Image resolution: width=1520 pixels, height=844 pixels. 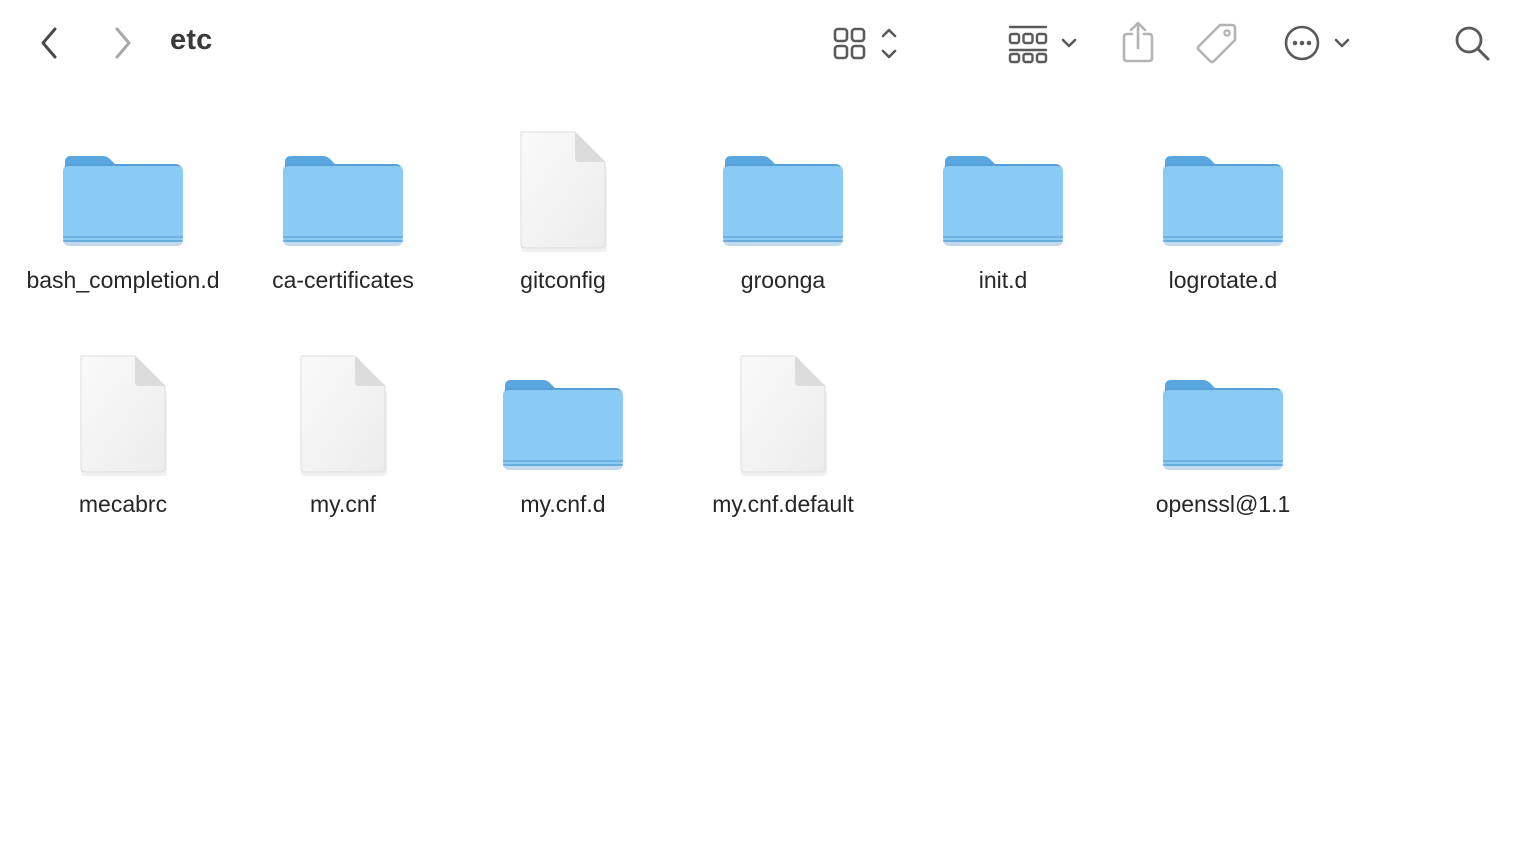 I want to click on forward-button, so click(x=122, y=43).